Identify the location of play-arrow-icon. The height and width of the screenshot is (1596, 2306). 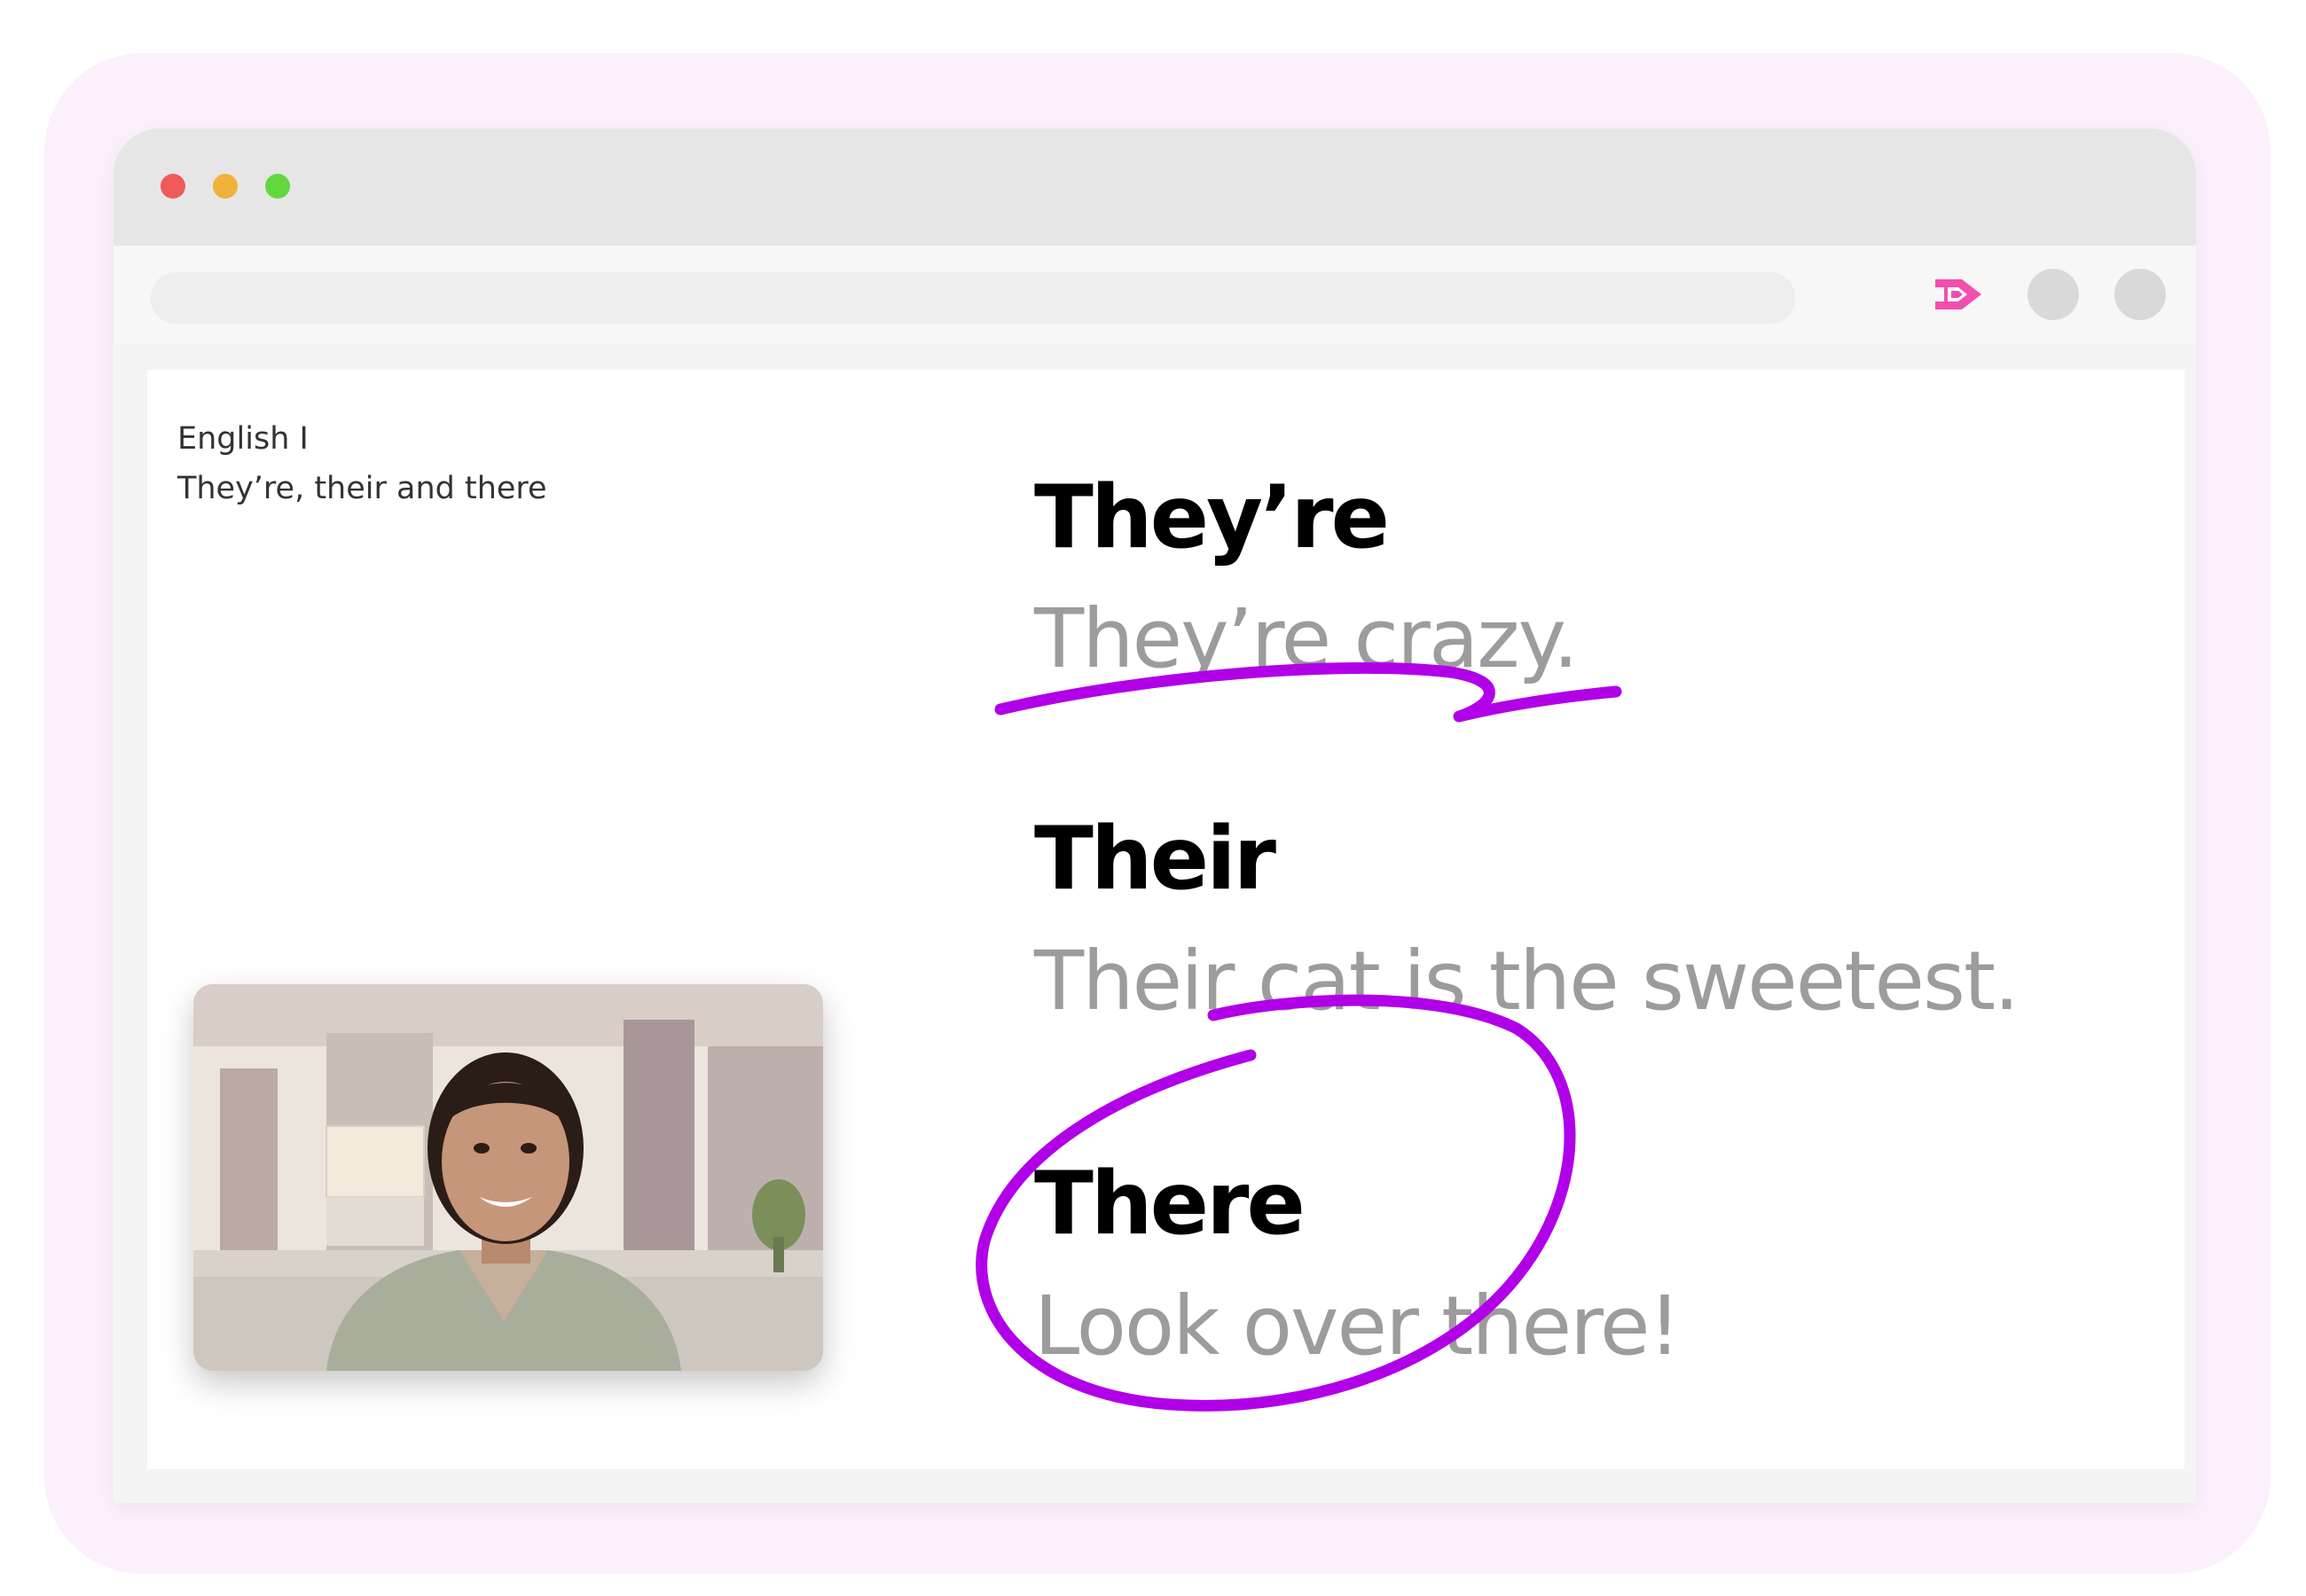
(1959, 295).